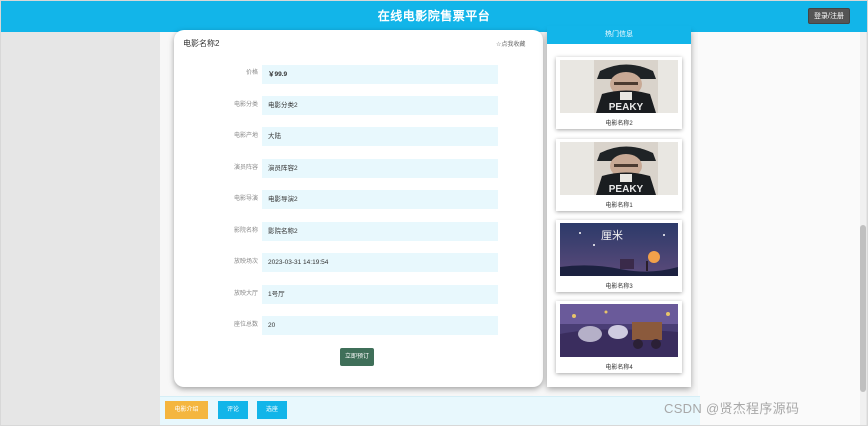  Describe the element at coordinates (380, 231) in the screenshot. I see `cinema-value: 影院名称2` at that location.